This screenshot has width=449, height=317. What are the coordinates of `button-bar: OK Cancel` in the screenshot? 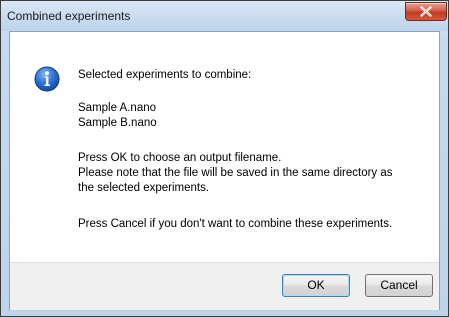 It's located at (224, 286).